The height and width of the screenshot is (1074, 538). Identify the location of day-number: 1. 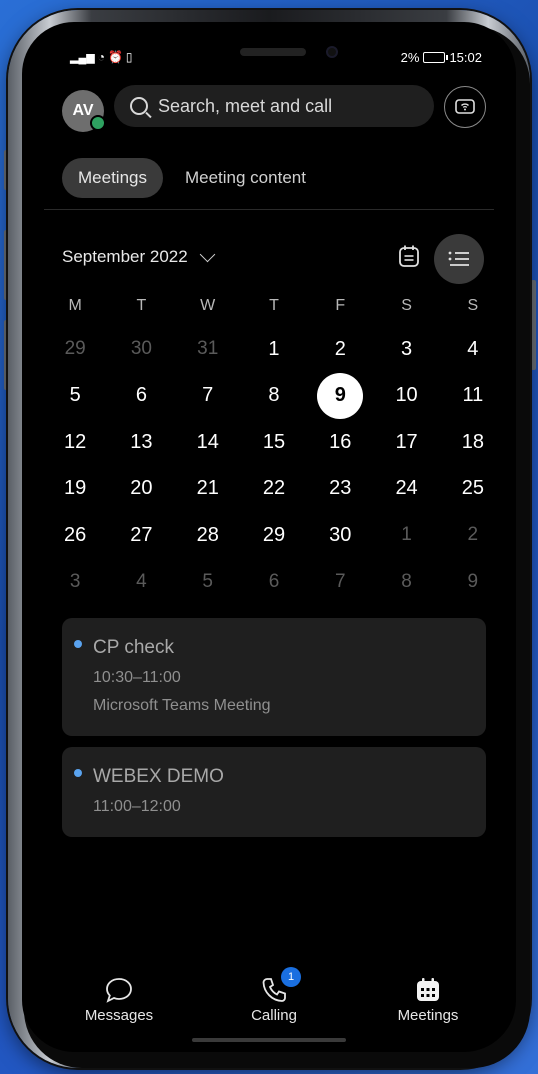
(406, 535).